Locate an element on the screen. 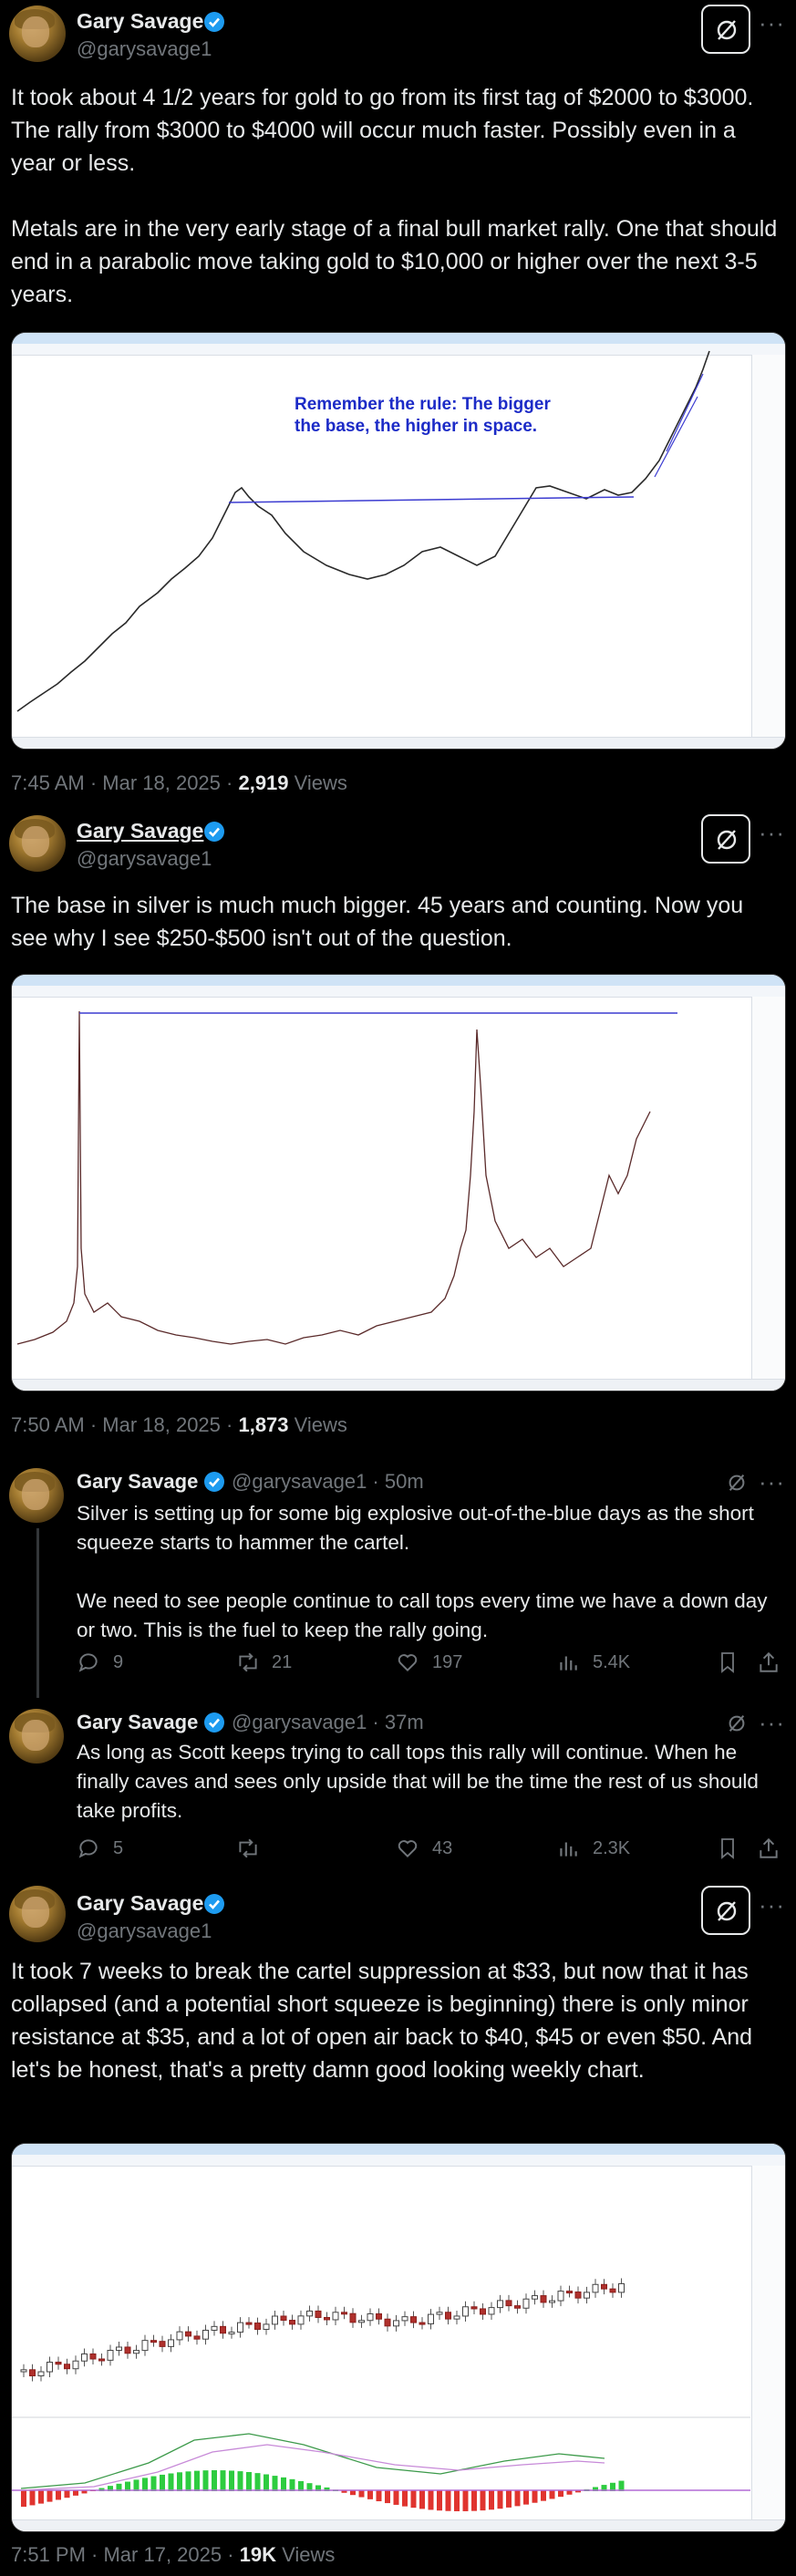 The image size is (796, 2576). post-meta: 7:50 AM · Mar 18, 2025 · 1,873 Views is located at coordinates (179, 1425).